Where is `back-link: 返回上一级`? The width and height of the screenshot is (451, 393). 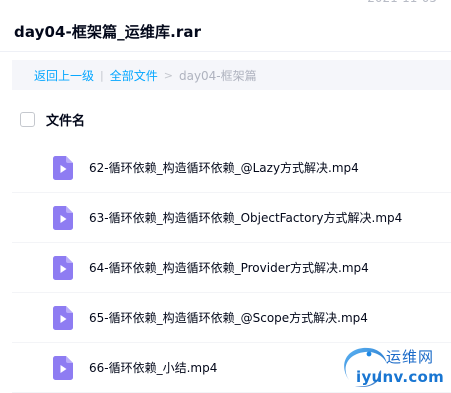
back-link: 返回上一级 is located at coordinates (64, 75).